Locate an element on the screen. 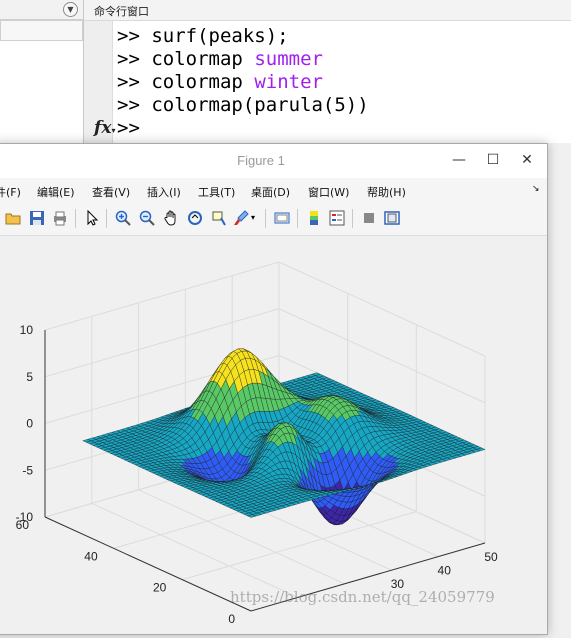 The height and width of the screenshot is (638, 571). command-line: >> colormap(parula(5)) is located at coordinates (243, 105).